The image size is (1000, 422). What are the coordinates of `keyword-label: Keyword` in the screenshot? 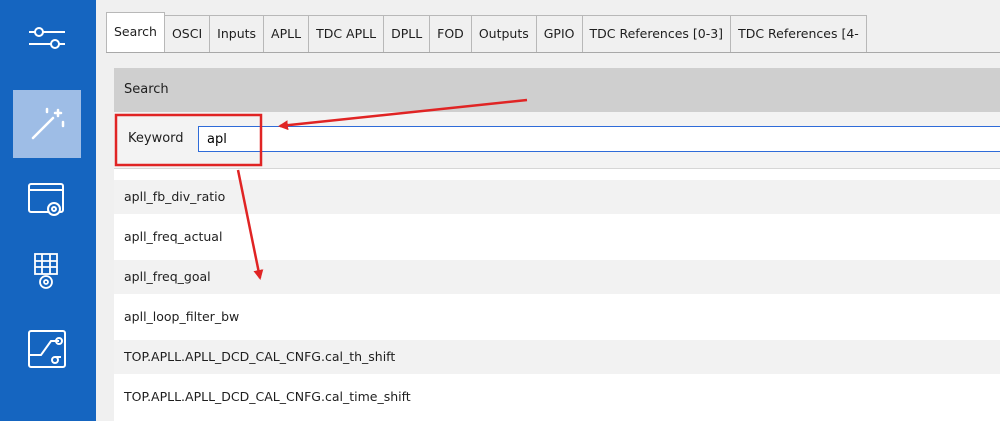 It's located at (156, 138).